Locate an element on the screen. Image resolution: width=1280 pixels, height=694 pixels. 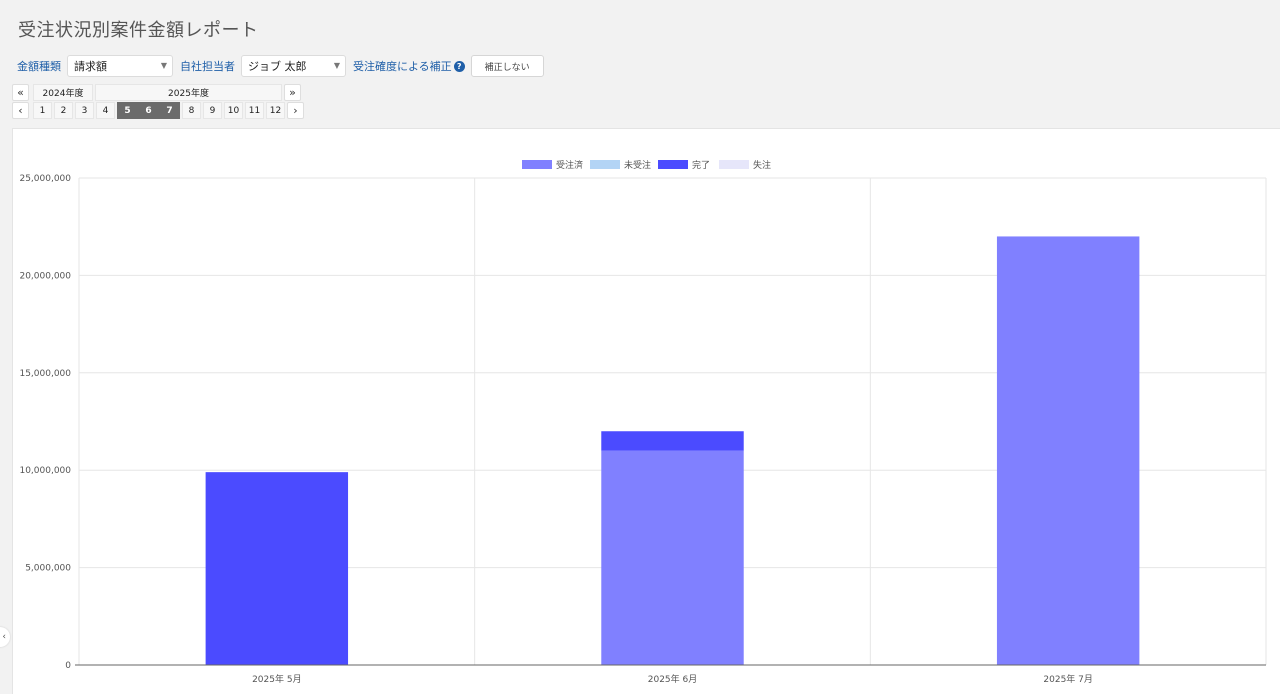
owner-select: ジョブ 太郎 ▼ is located at coordinates (293, 66).